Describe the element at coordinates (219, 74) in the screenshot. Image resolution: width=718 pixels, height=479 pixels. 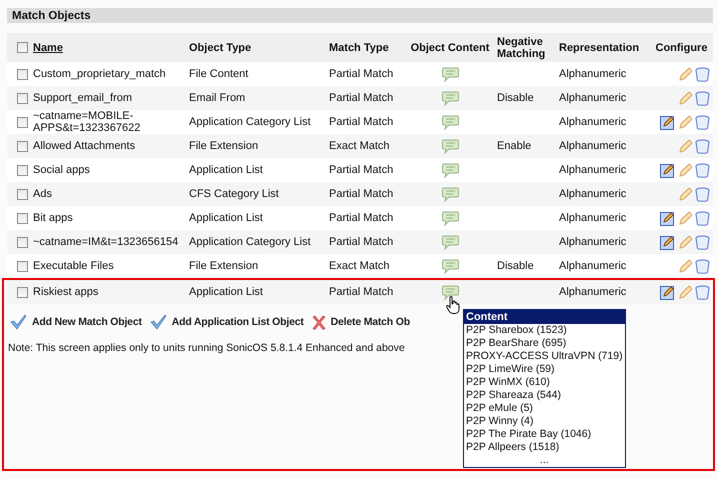
I see `object-type-cell-text: File Content` at that location.